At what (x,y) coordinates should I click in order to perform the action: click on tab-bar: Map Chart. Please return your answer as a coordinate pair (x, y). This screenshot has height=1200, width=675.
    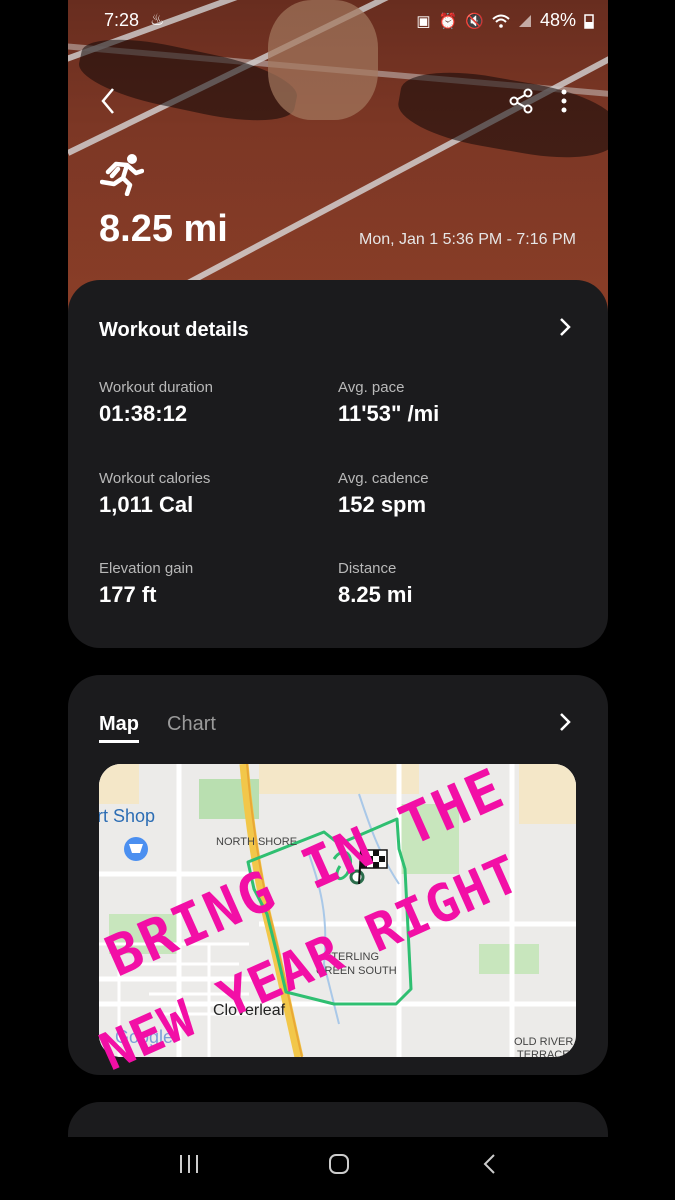
    Looking at the image, I should click on (157, 728).